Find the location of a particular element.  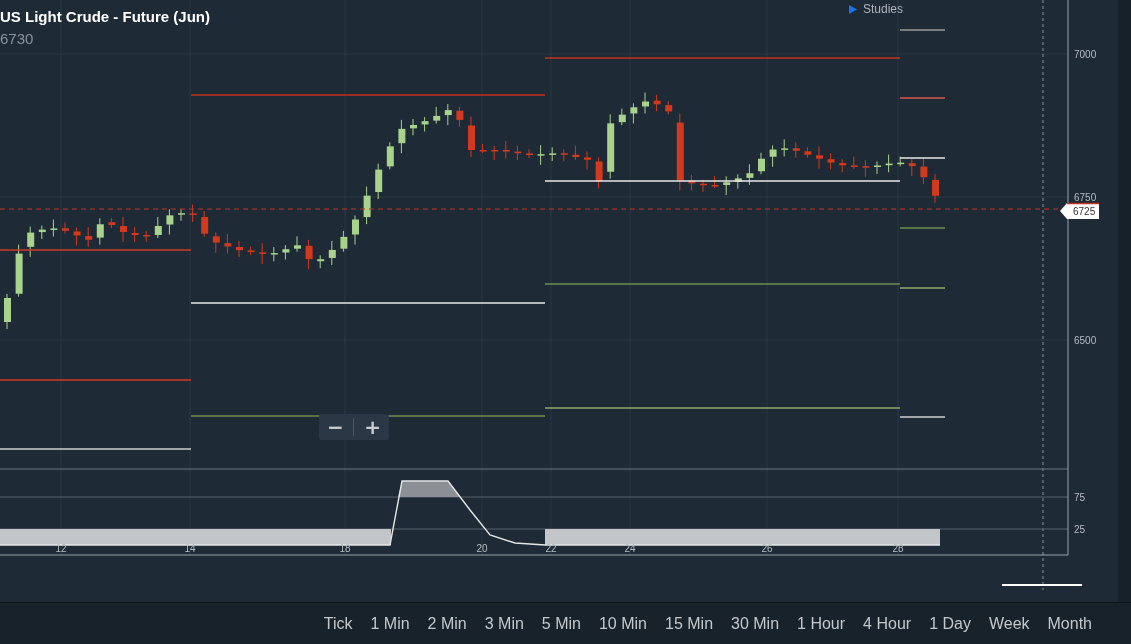

zoom-in-button: + is located at coordinates (373, 427).